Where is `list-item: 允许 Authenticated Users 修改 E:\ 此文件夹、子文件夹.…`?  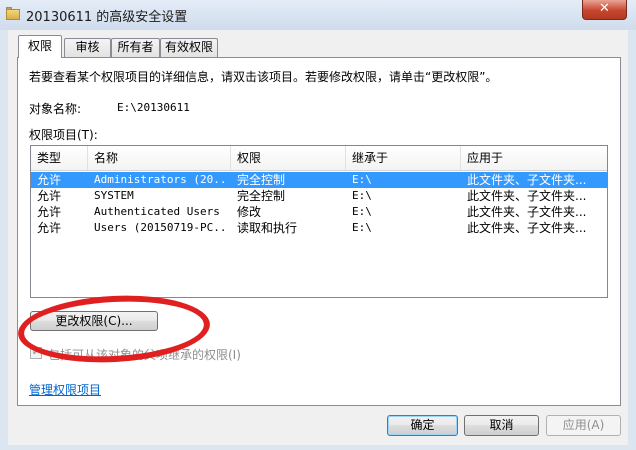 list-item: 允许 Authenticated Users 修改 E:\ 此文件夹、子文件夹.… is located at coordinates (319, 212).